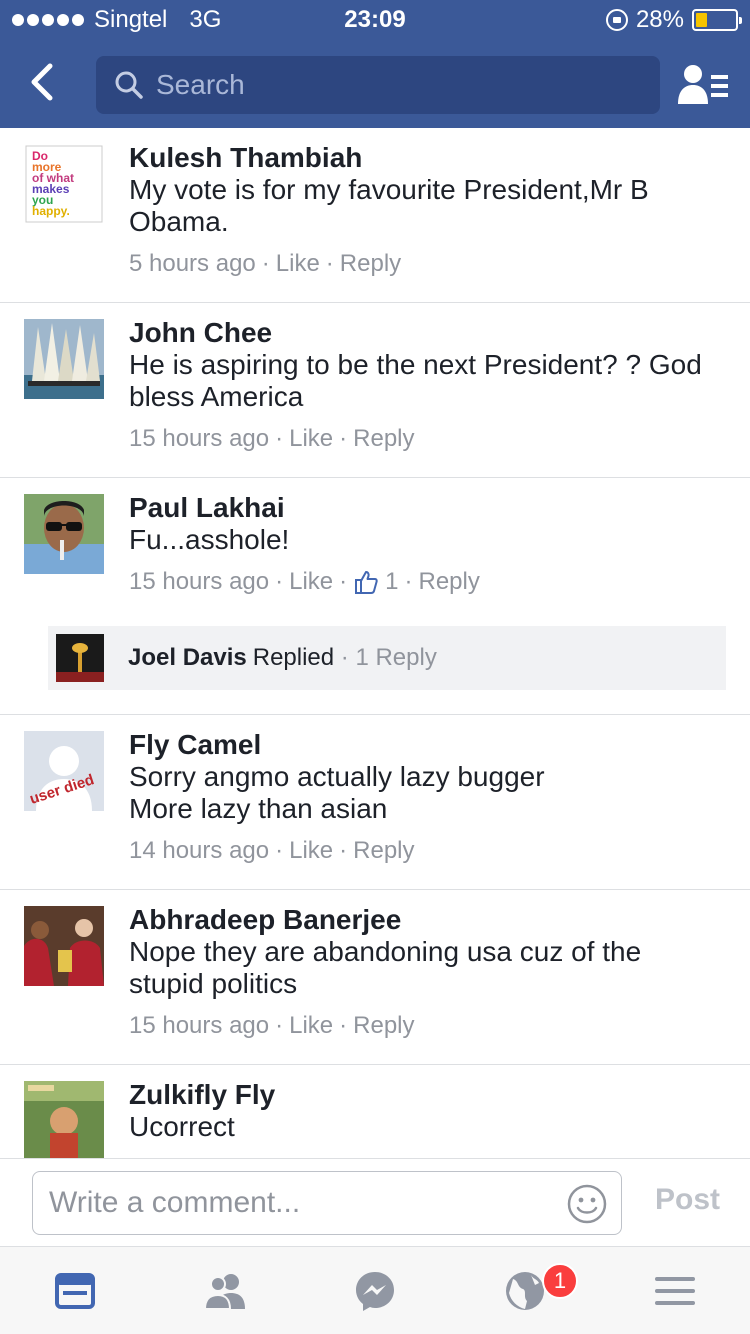 Image resolution: width=750 pixels, height=1334 pixels. I want to click on search-icon, so click(129, 85).